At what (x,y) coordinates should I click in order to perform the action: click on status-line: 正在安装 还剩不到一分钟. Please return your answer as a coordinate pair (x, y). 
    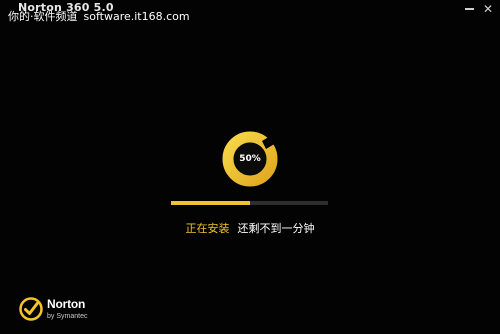
    Looking at the image, I should click on (250, 228).